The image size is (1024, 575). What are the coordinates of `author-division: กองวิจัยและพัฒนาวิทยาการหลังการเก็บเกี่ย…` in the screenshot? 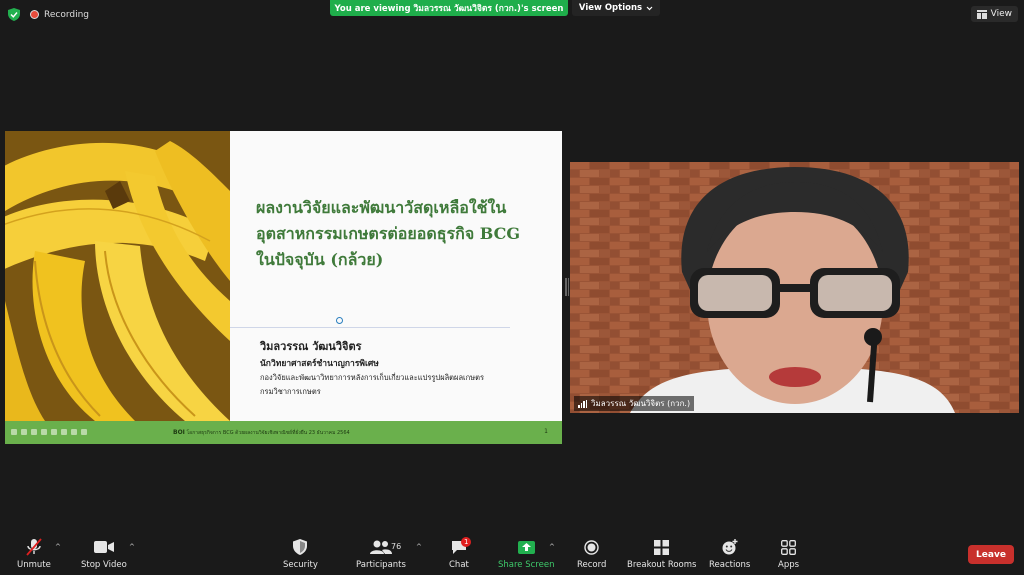 It's located at (372, 377).